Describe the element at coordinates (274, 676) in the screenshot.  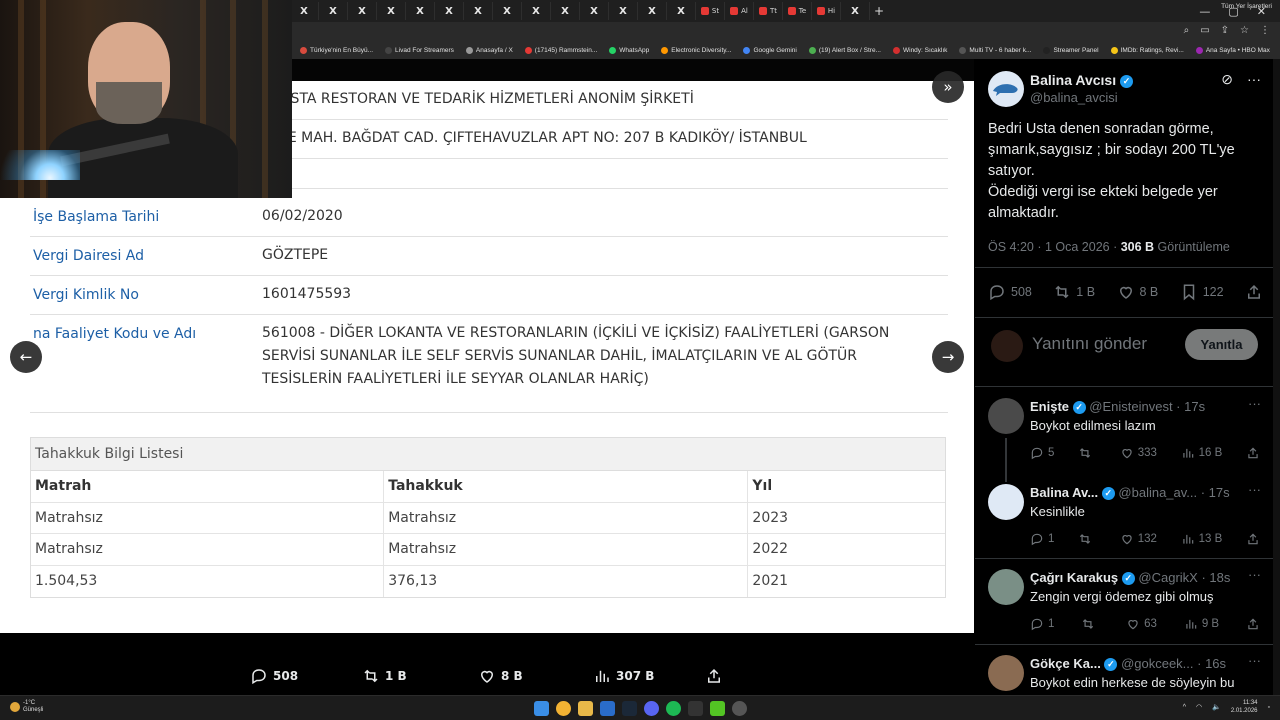
I see `viewer-reply-button: 508` at that location.